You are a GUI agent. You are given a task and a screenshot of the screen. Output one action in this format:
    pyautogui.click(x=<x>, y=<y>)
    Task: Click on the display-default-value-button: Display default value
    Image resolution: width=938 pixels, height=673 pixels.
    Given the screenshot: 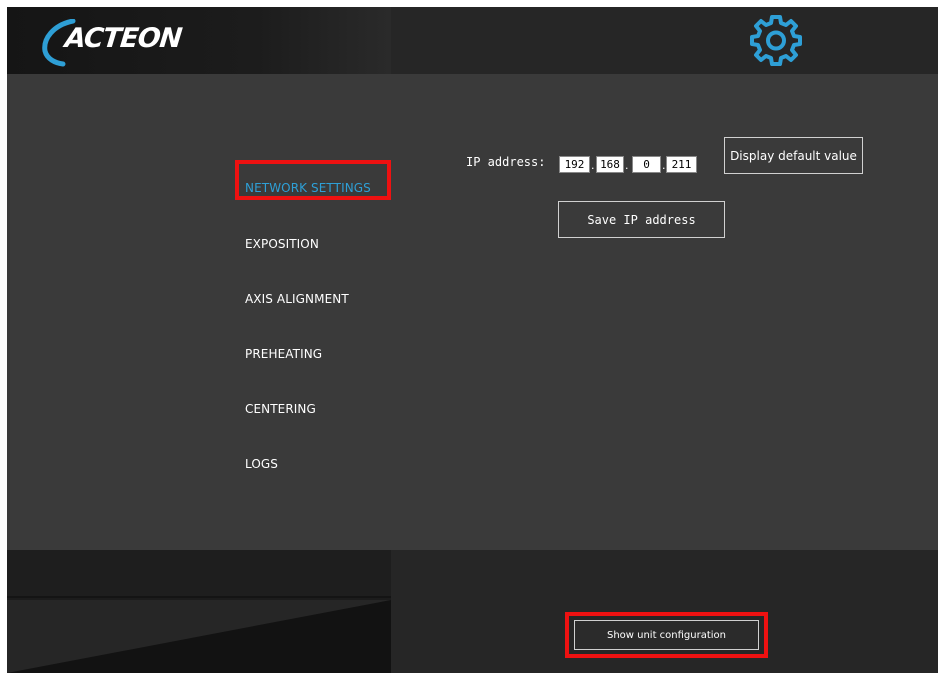 What is the action you would take?
    pyautogui.click(x=793, y=155)
    